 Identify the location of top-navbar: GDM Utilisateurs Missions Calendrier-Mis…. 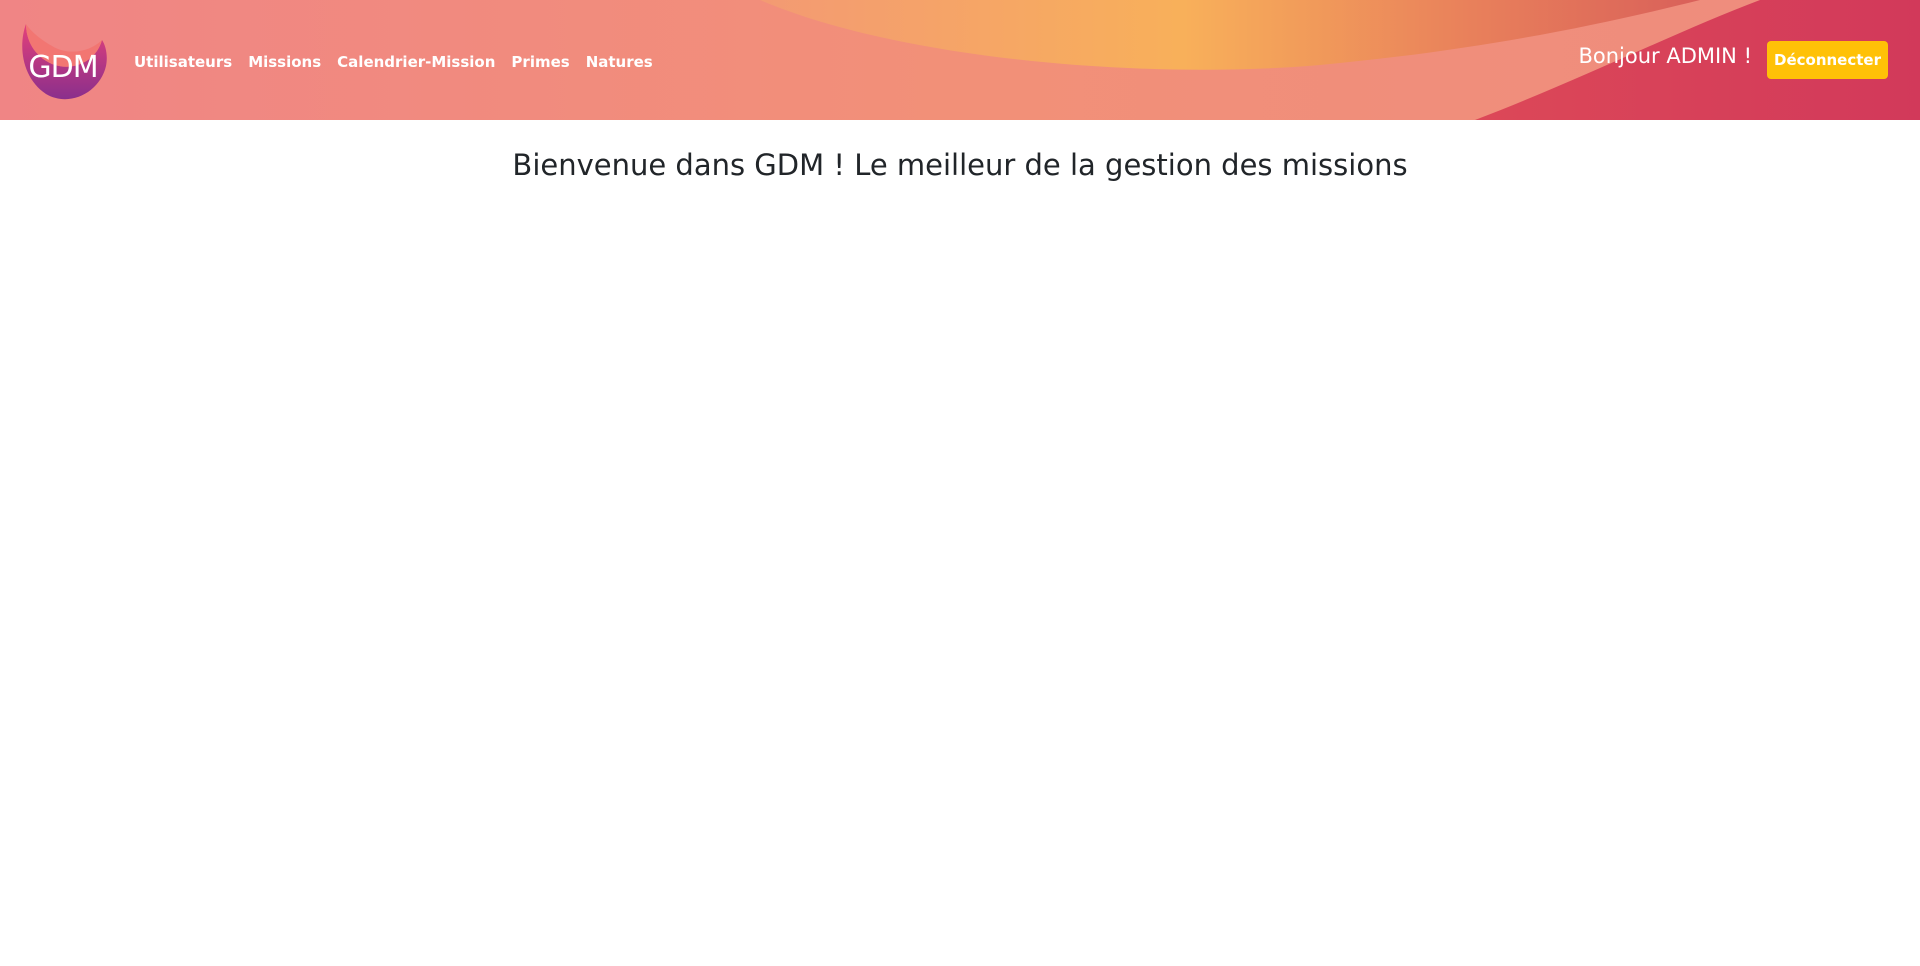
(960, 60).